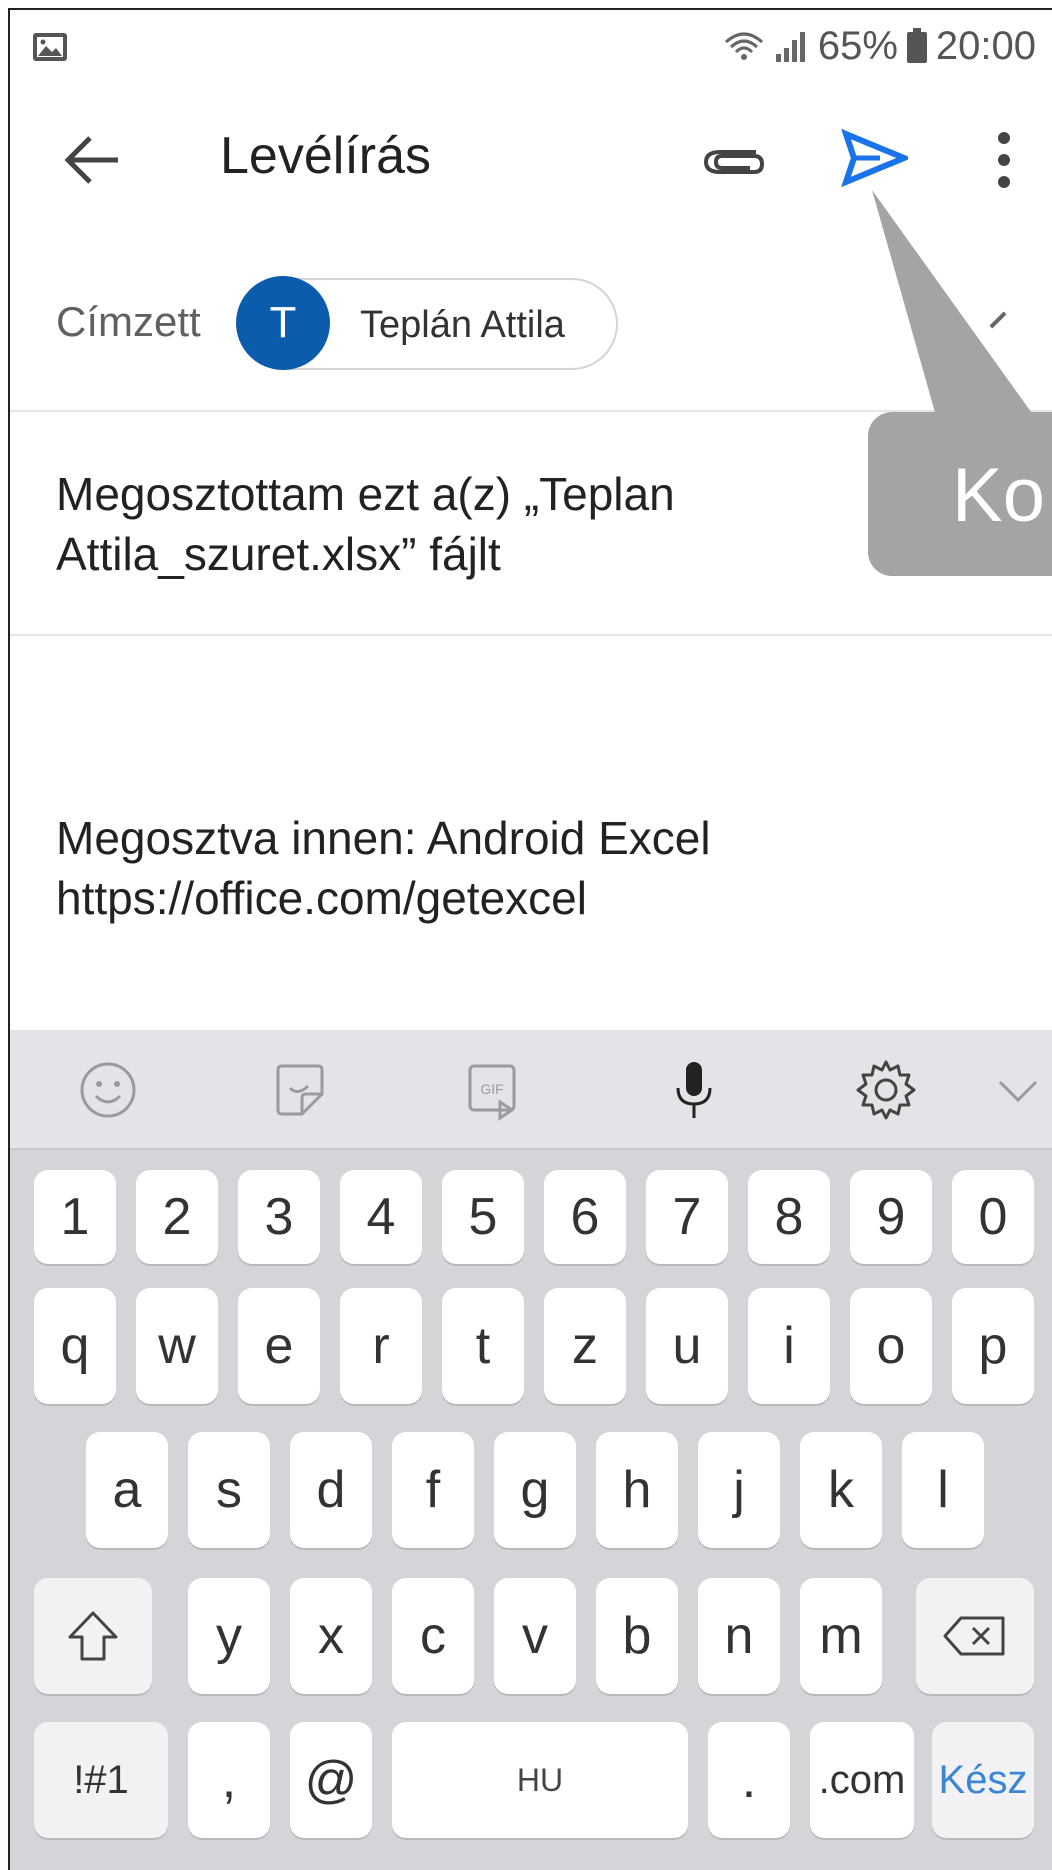 The height and width of the screenshot is (1870, 1052). I want to click on gif-icon: GIF, so click(492, 1090).